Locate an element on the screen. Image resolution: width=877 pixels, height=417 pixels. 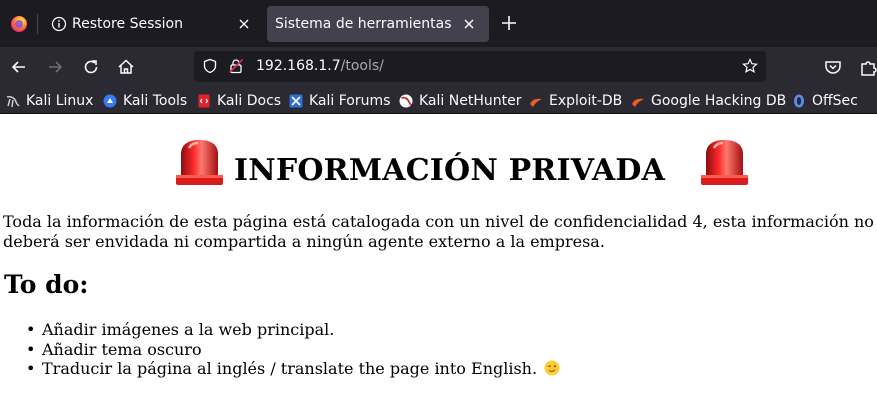
kali-forums-icon is located at coordinates (296, 101).